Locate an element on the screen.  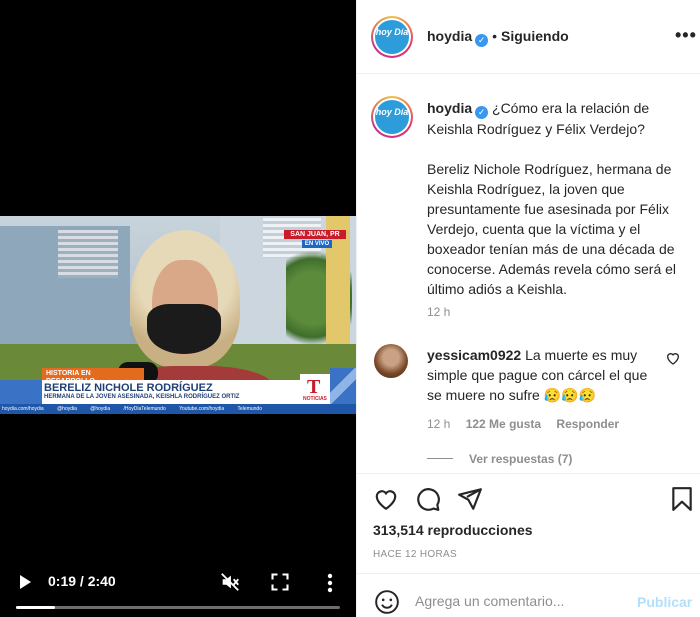
view-count: 313,514 reproducciones is located at coordinates (453, 530).